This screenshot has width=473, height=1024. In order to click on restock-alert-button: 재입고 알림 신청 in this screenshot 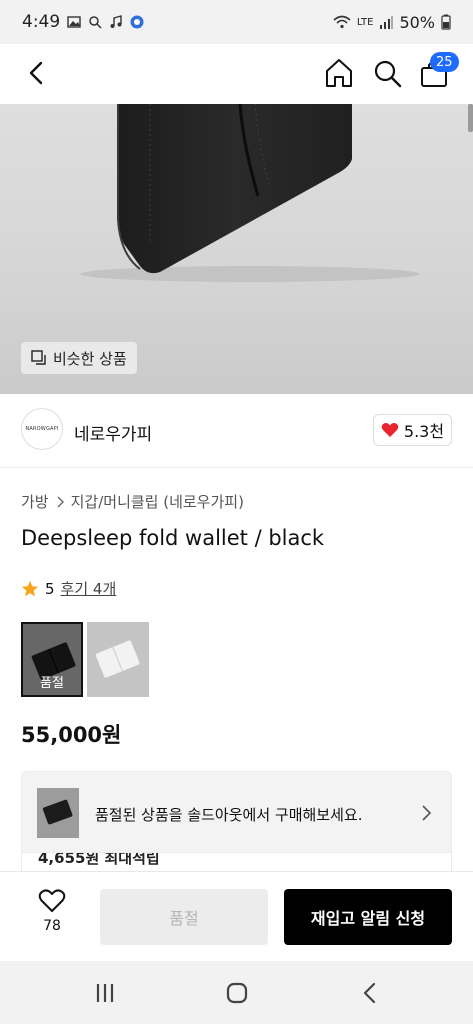, I will do `click(368, 917)`.